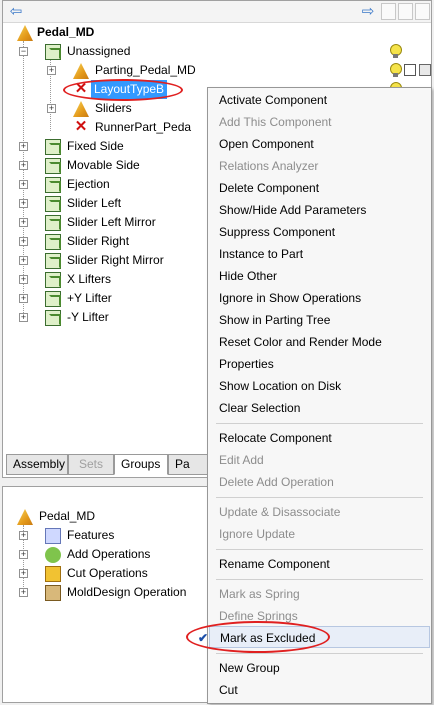 Image resolution: width=434 pixels, height=705 pixels. Describe the element at coordinates (99, 51) in the screenshot. I see `tree-item-label: Unassigned` at that location.